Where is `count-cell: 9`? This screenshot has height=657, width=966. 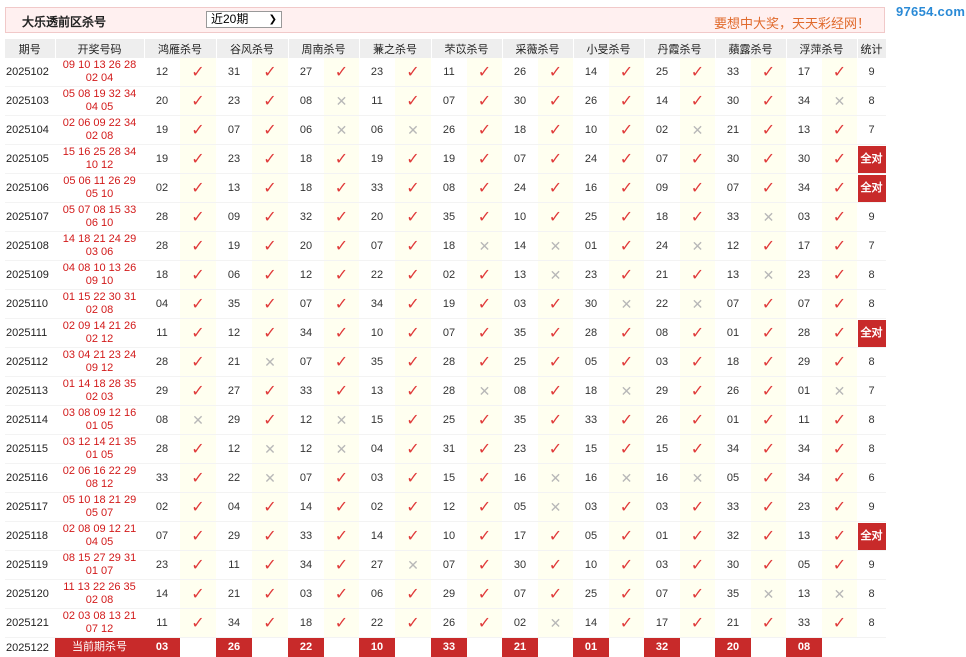 count-cell: 9 is located at coordinates (871, 565).